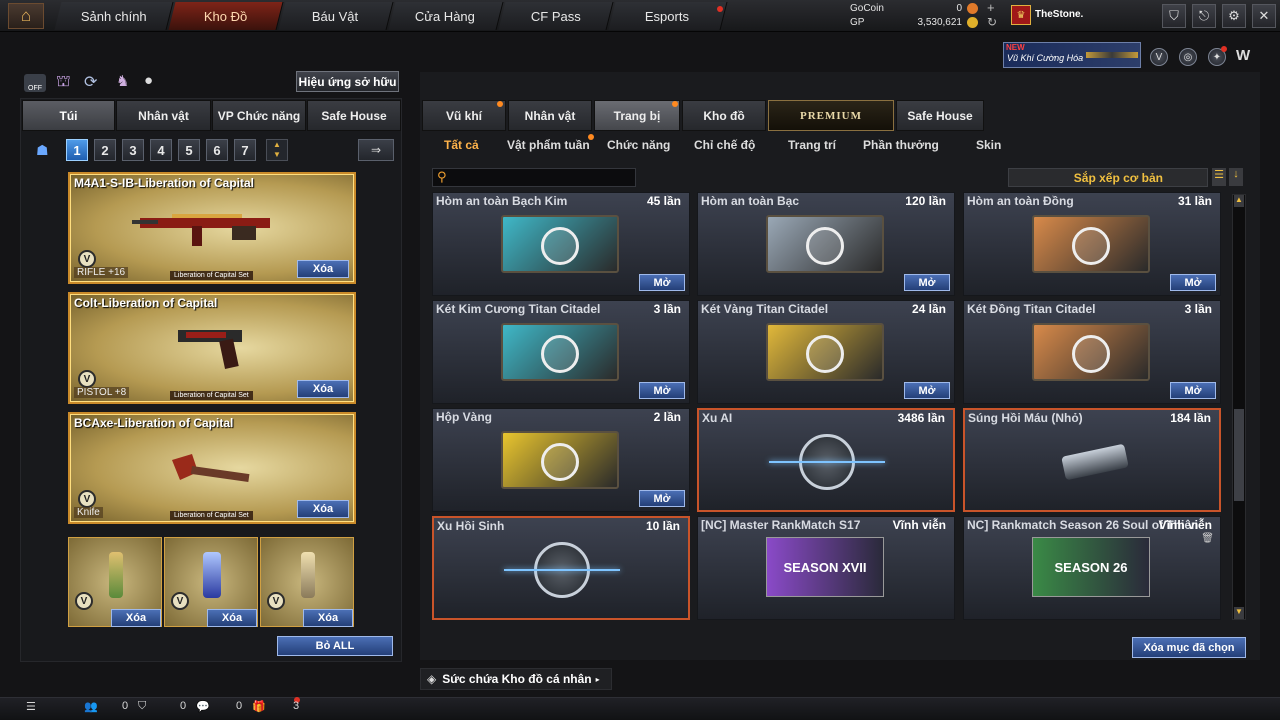 This screenshot has height=720, width=1280. I want to click on inventory-item: Hòm an toàn Bạc 120 lần Mở, so click(826, 244).